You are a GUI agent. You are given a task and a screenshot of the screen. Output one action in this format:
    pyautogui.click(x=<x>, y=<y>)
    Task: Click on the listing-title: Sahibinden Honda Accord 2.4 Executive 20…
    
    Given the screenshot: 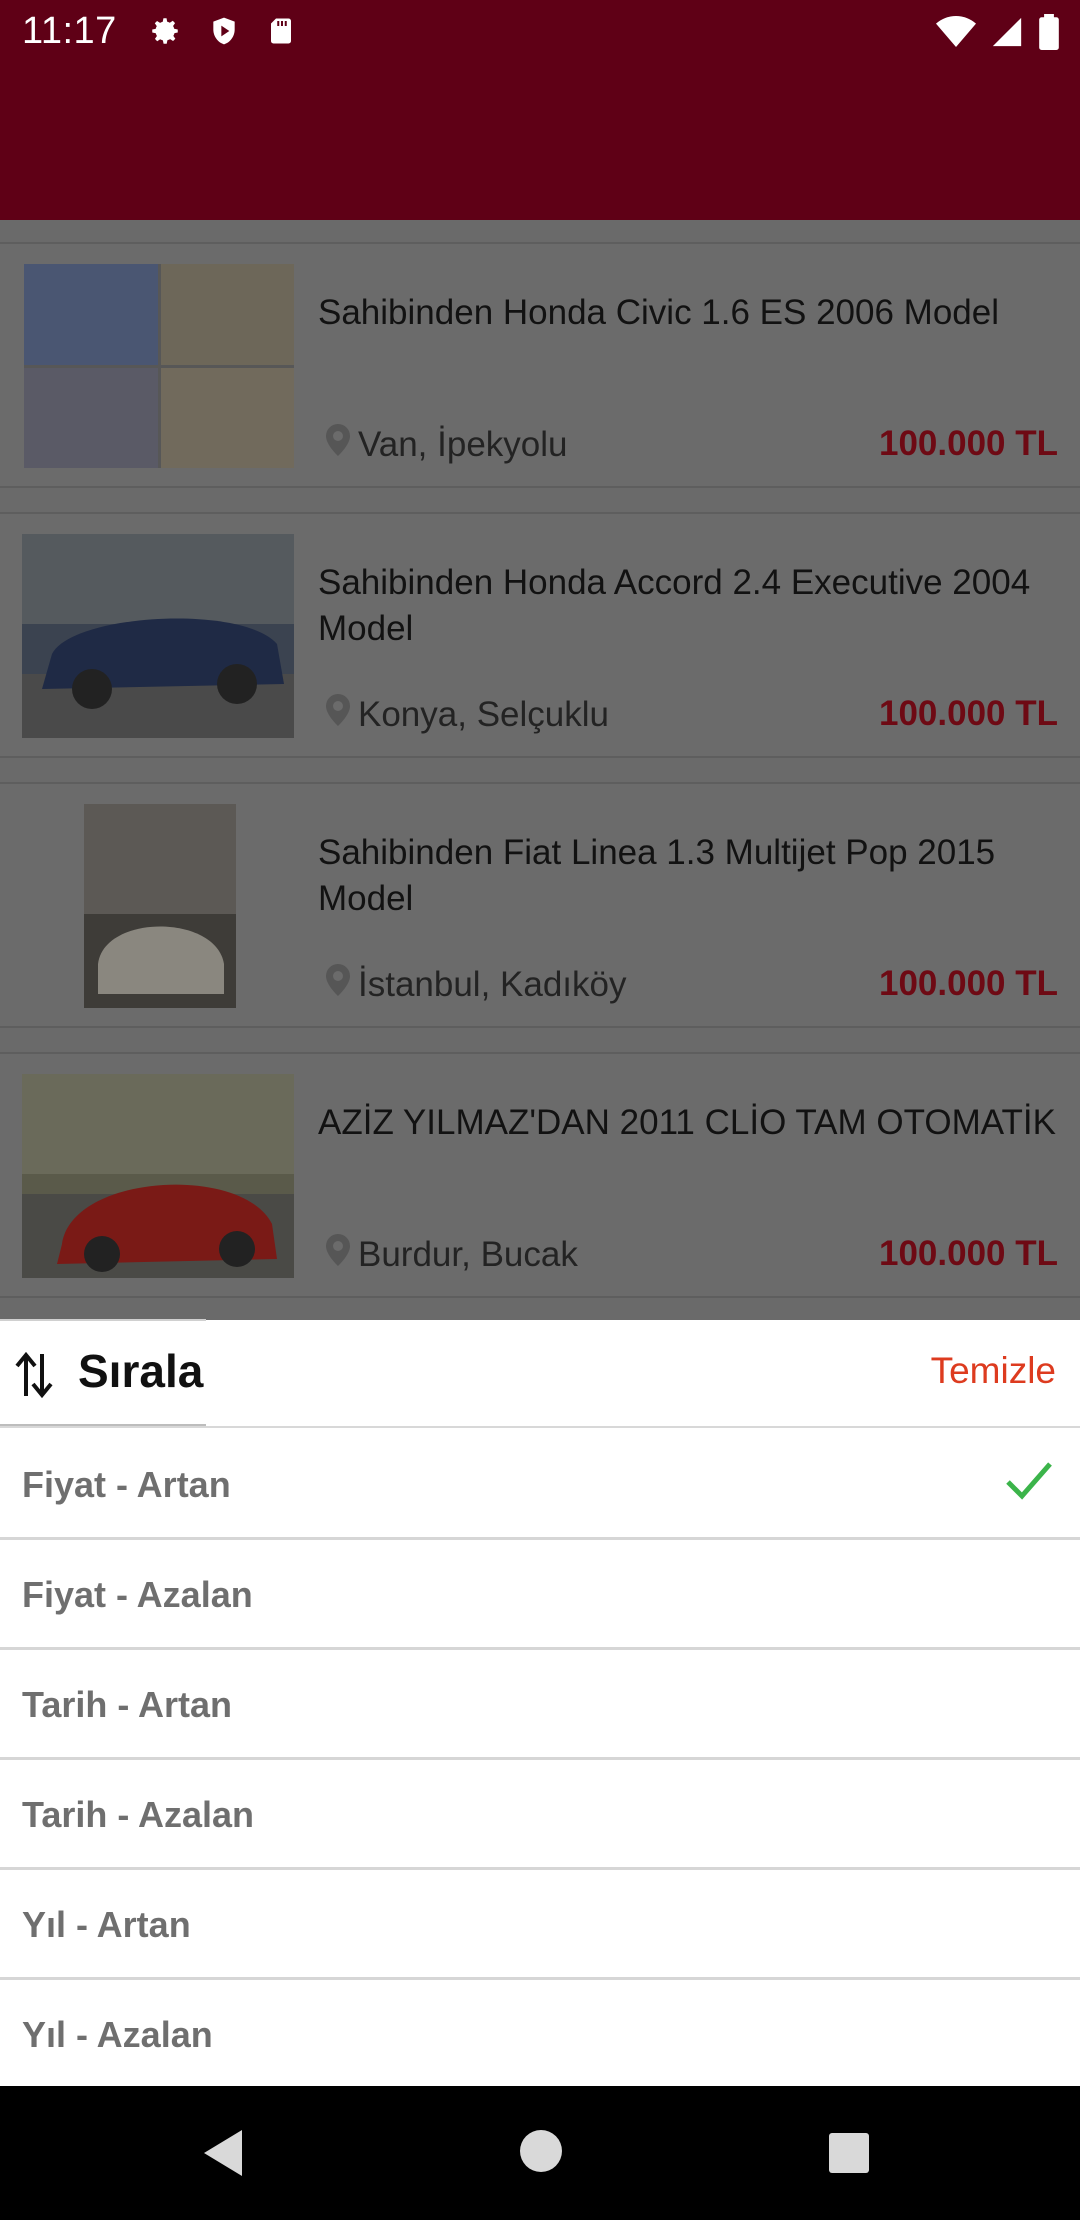 What is the action you would take?
    pyautogui.click(x=674, y=605)
    